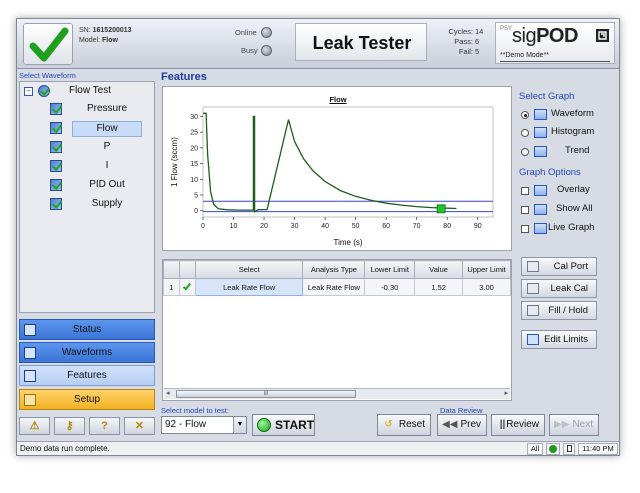 The width and height of the screenshot is (640, 493). I want to click on y-tick-label: 30, so click(194, 117).